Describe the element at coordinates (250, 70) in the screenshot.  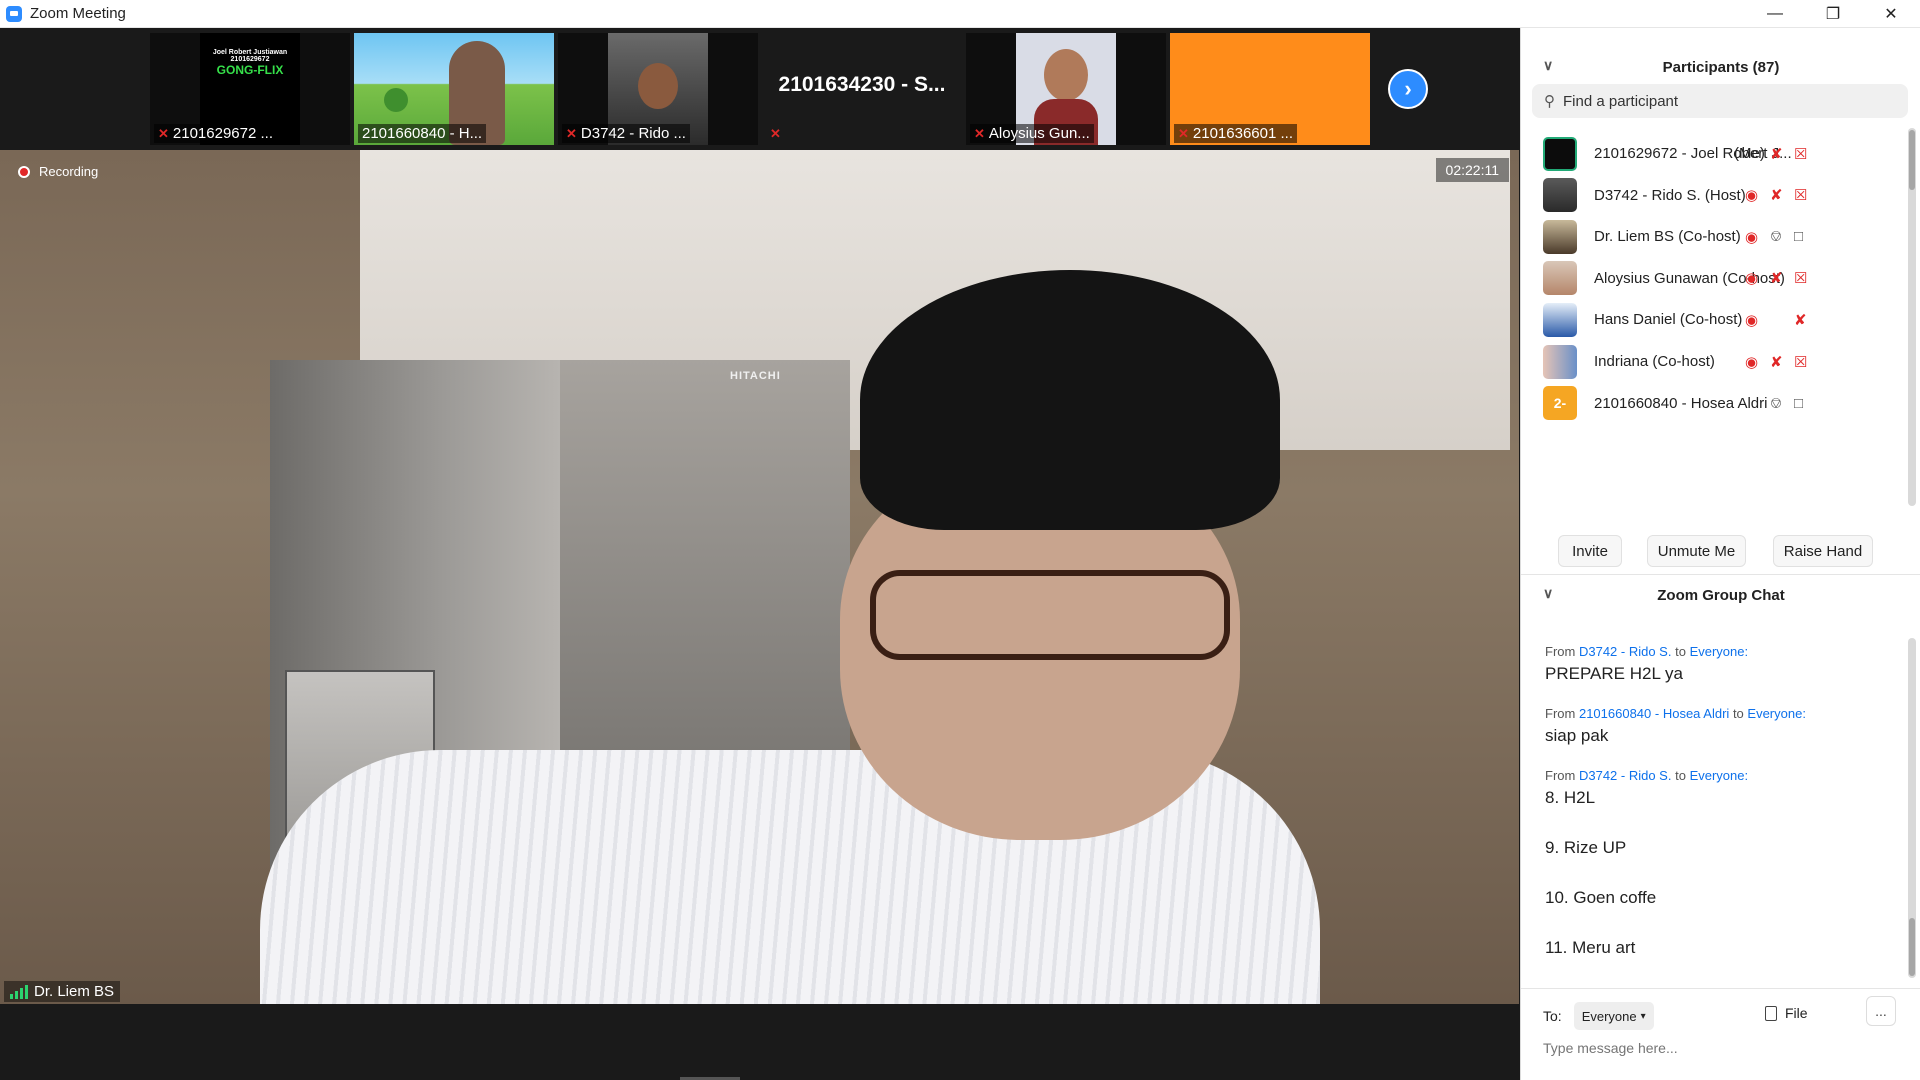
I see `poster-text: GONG-FLIX` at that location.